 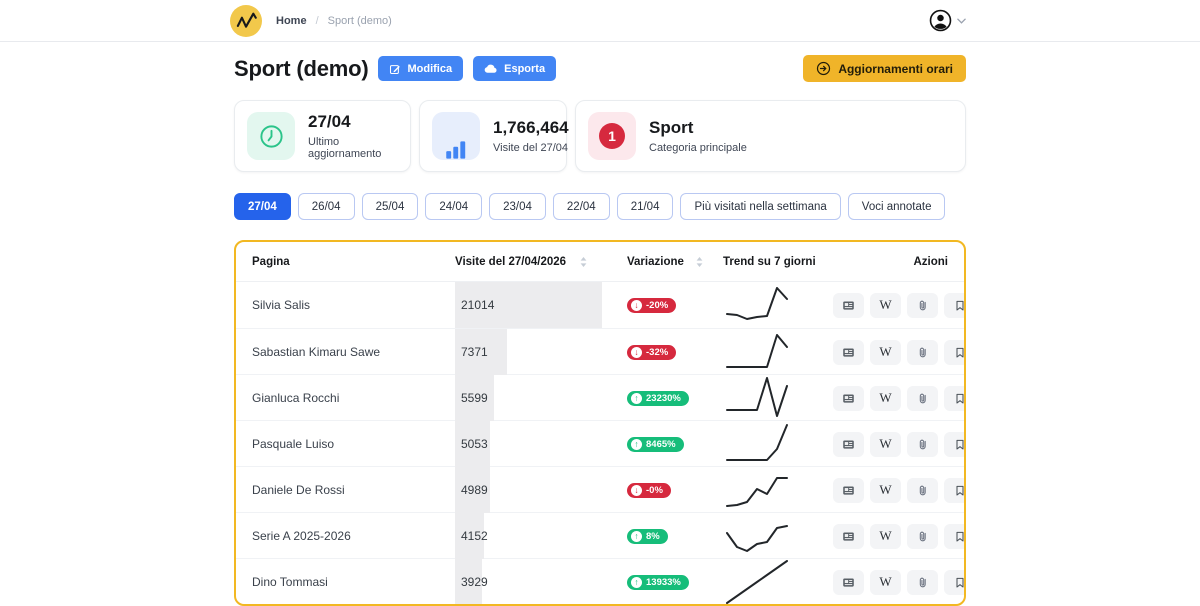 I want to click on date-filter-26-04: 26/04, so click(x=326, y=206).